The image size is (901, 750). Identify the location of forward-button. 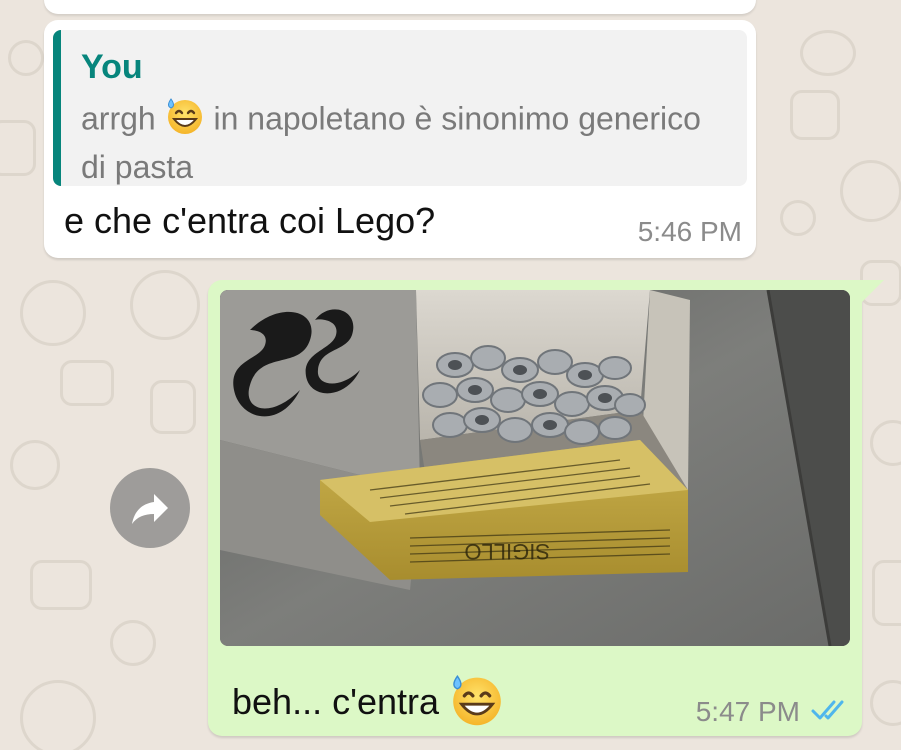
(150, 508).